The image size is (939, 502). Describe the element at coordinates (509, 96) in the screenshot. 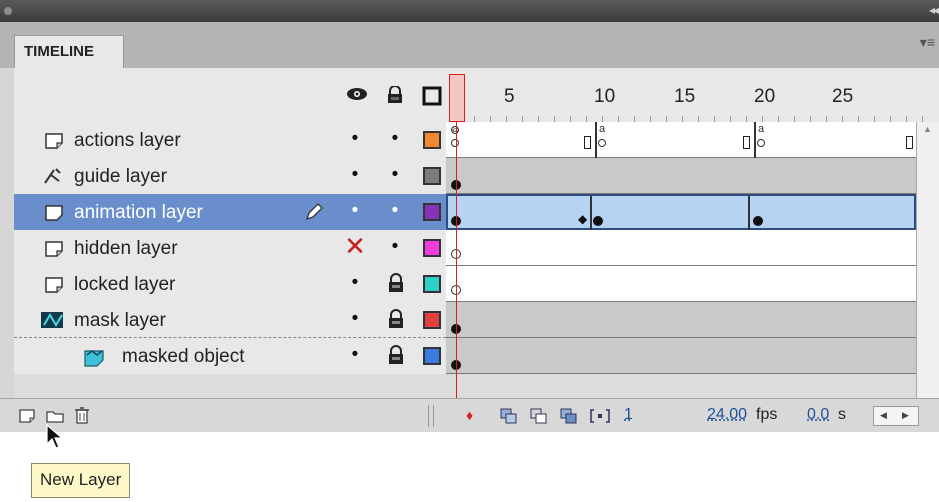

I see `frame-number: 5` at that location.